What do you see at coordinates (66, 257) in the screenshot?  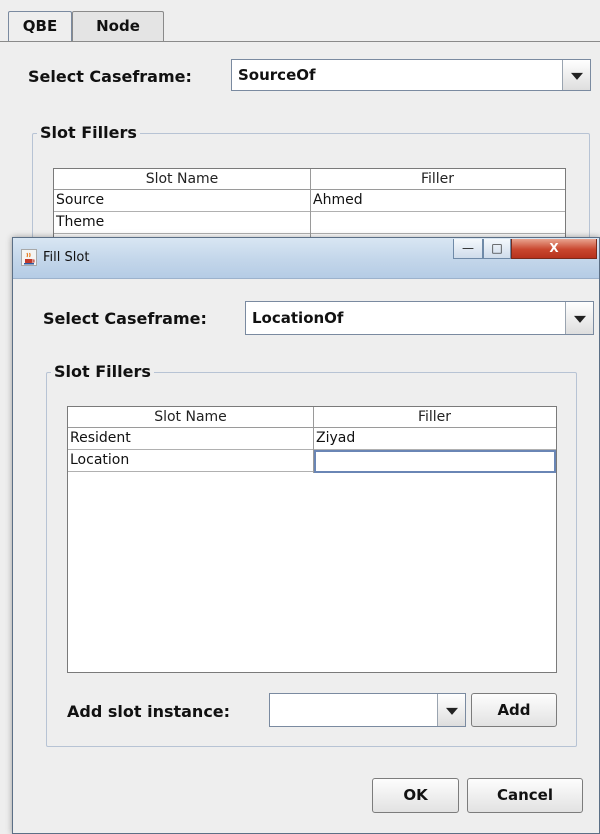 I see `dialog-title: Fill Slot` at bounding box center [66, 257].